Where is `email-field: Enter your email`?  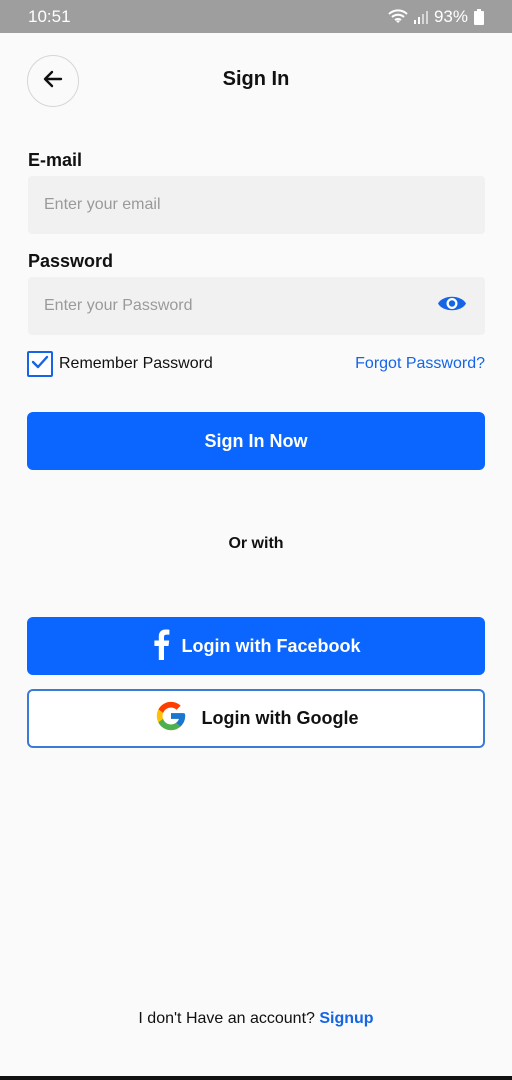 email-field: Enter your email is located at coordinates (256, 205).